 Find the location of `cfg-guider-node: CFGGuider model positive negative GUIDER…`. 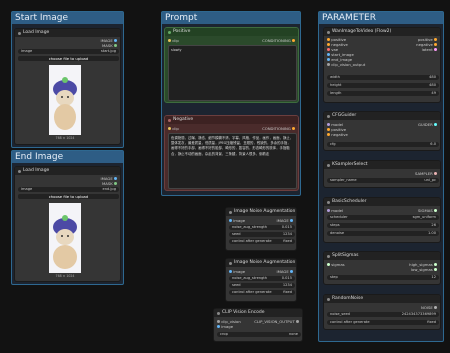

cfg-guider-node: CFGGuider model positive negative GUIDER… is located at coordinates (382, 131).